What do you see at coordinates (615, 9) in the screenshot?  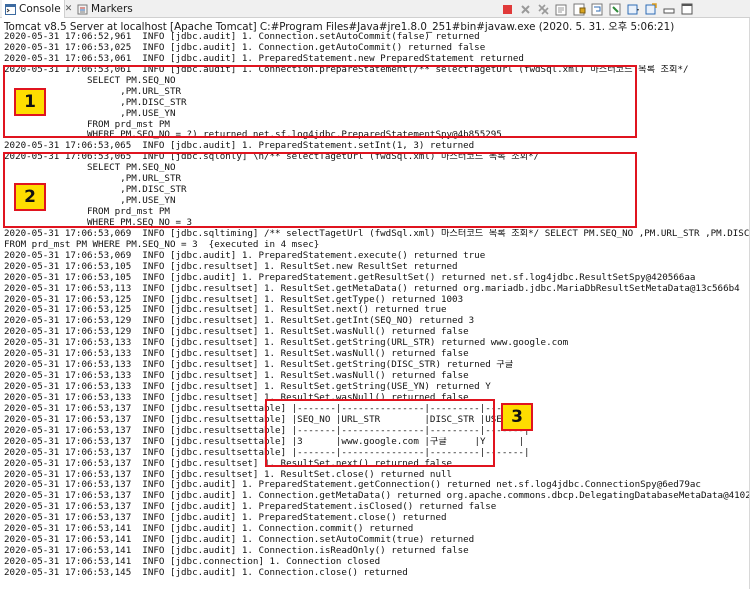 I see `pin-console-icon` at bounding box center [615, 9].